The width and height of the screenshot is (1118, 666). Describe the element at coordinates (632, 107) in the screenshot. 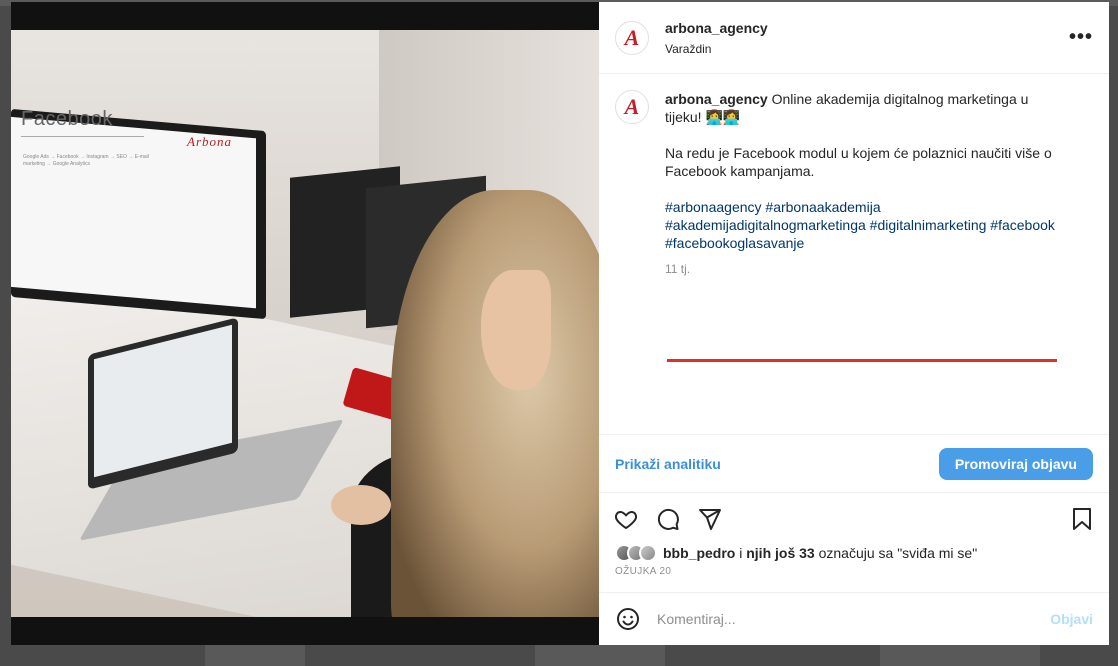

I see `caption-avatar: A` at that location.